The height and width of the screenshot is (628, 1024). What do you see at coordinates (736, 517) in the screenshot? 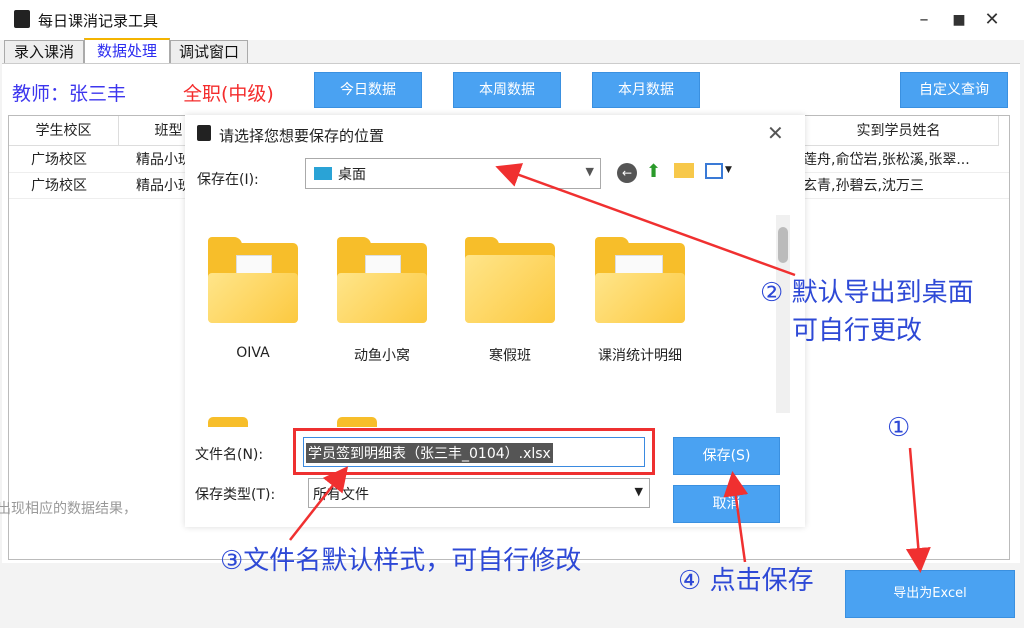
I see `arrow-to-save` at bounding box center [736, 517].